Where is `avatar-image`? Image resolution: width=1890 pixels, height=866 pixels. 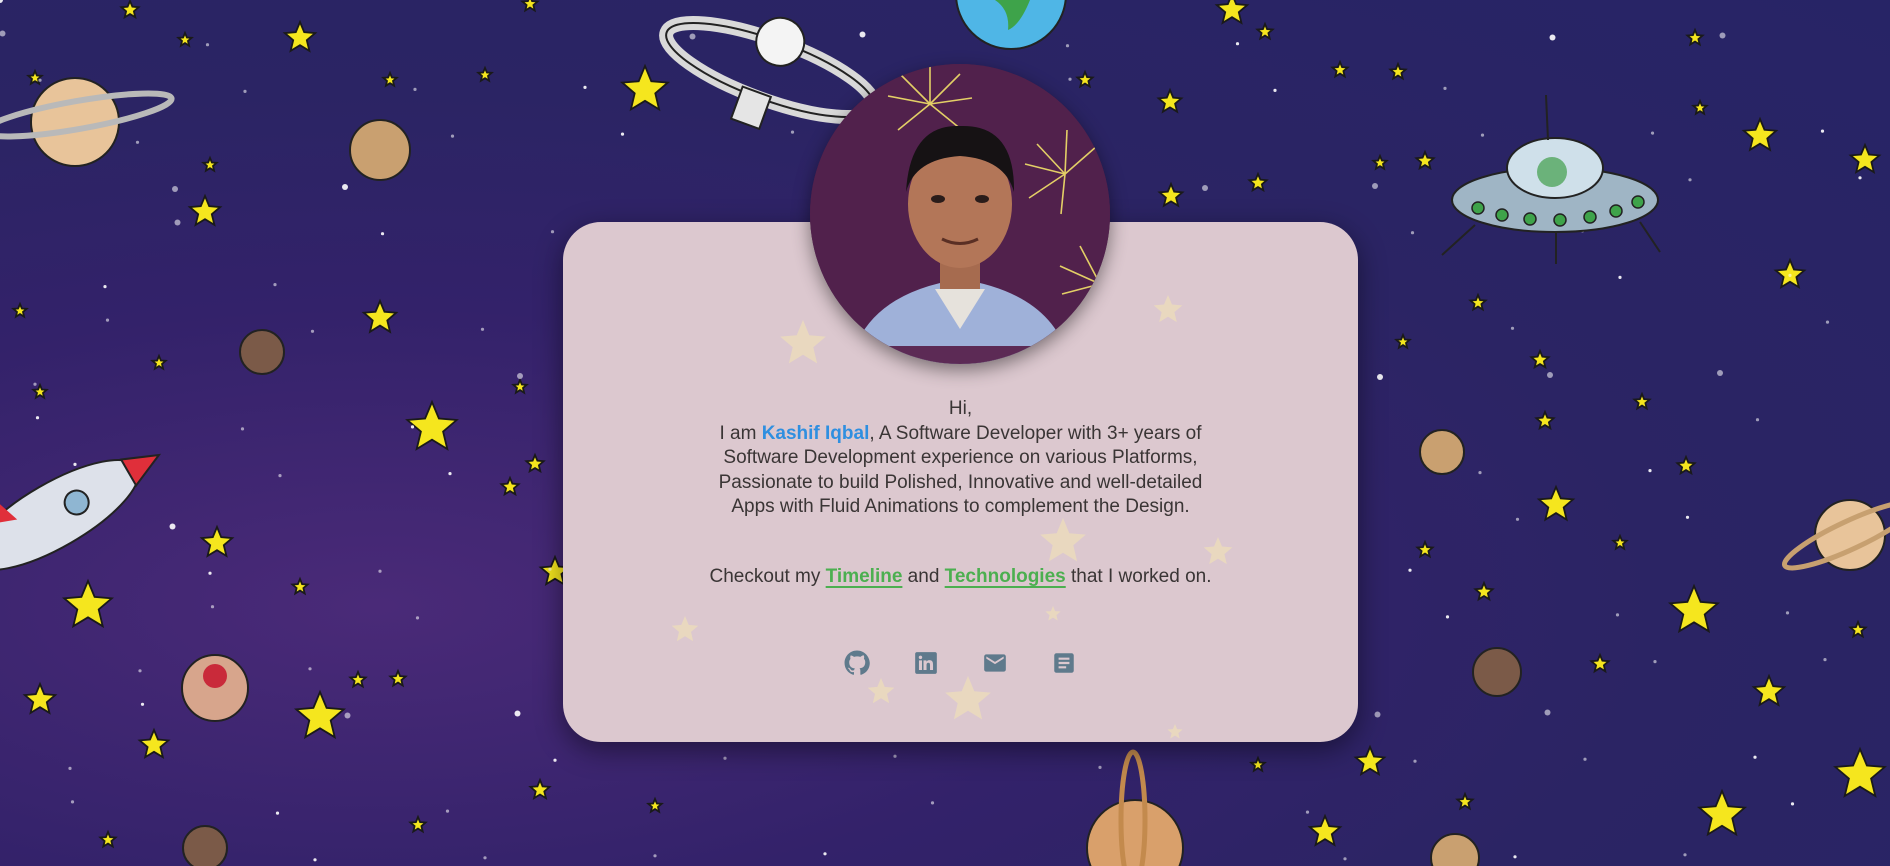 avatar-image is located at coordinates (960, 214).